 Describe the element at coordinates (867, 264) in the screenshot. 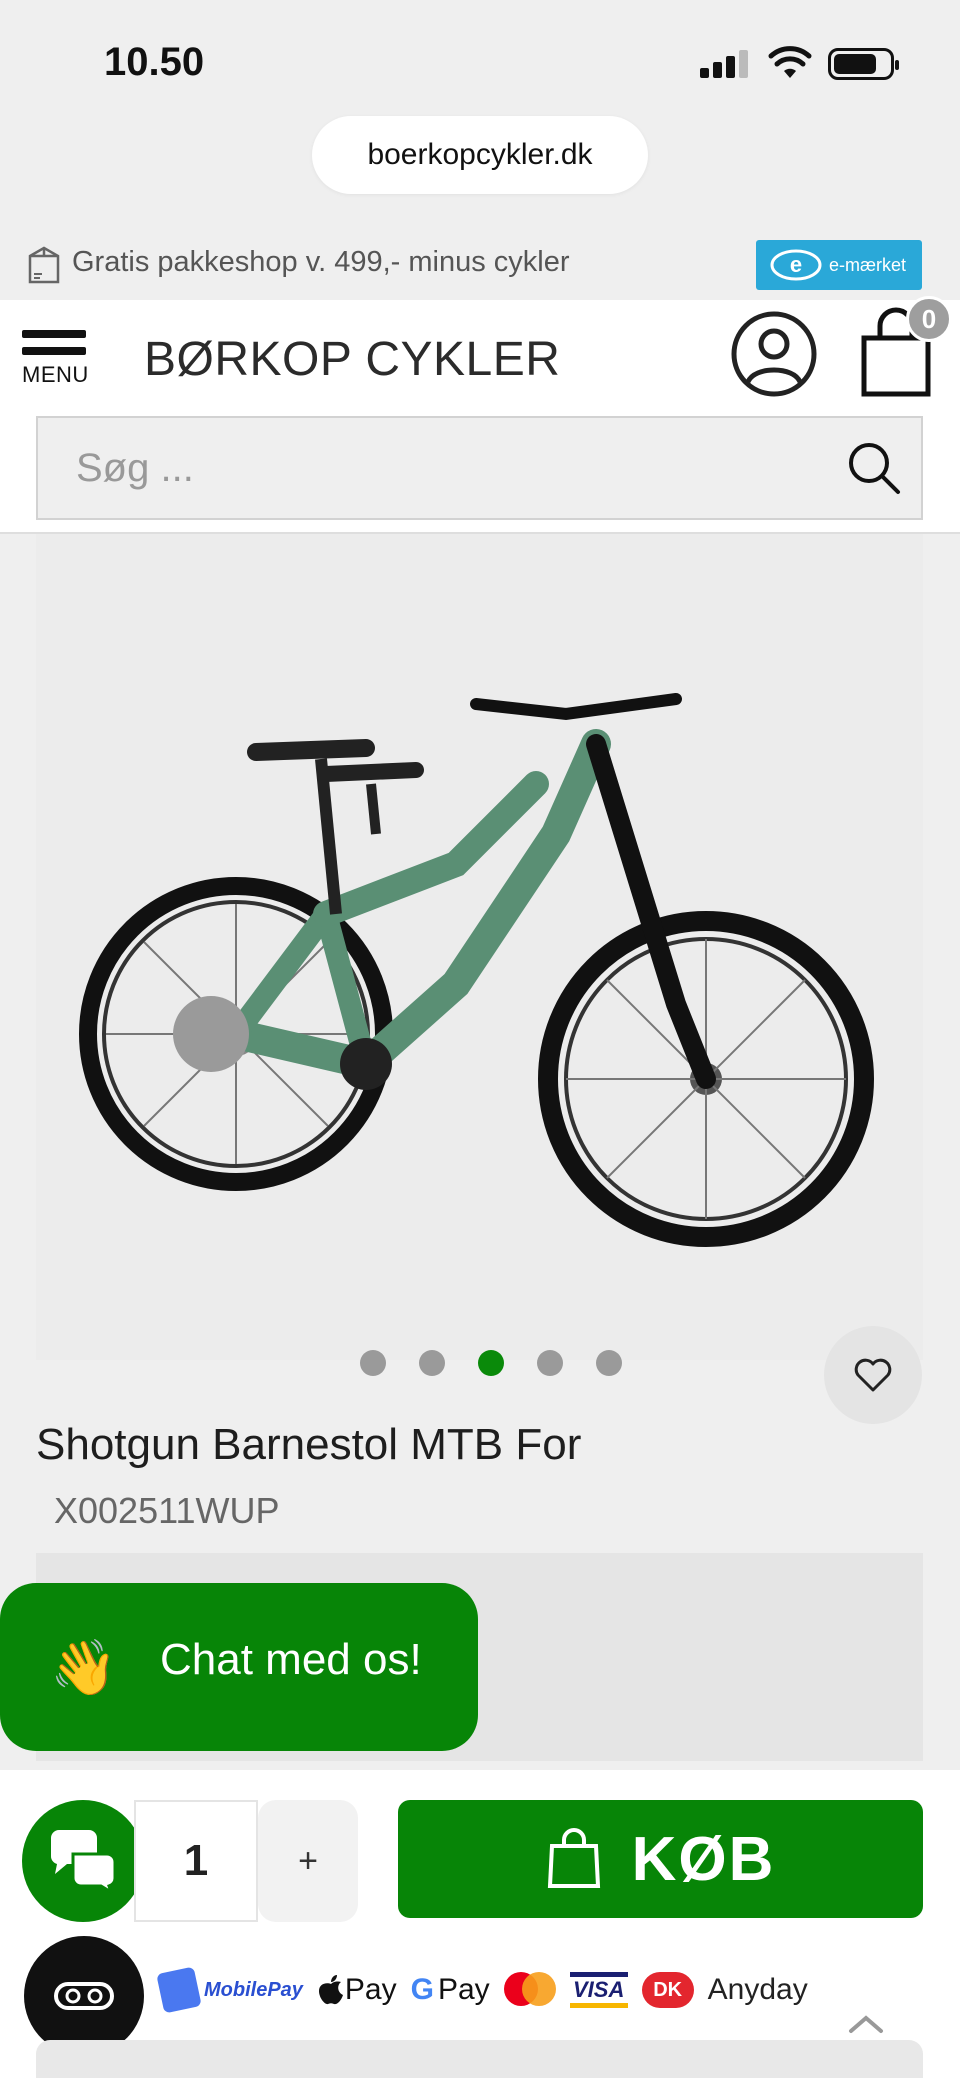

I see `emark-label: e-mærket` at that location.